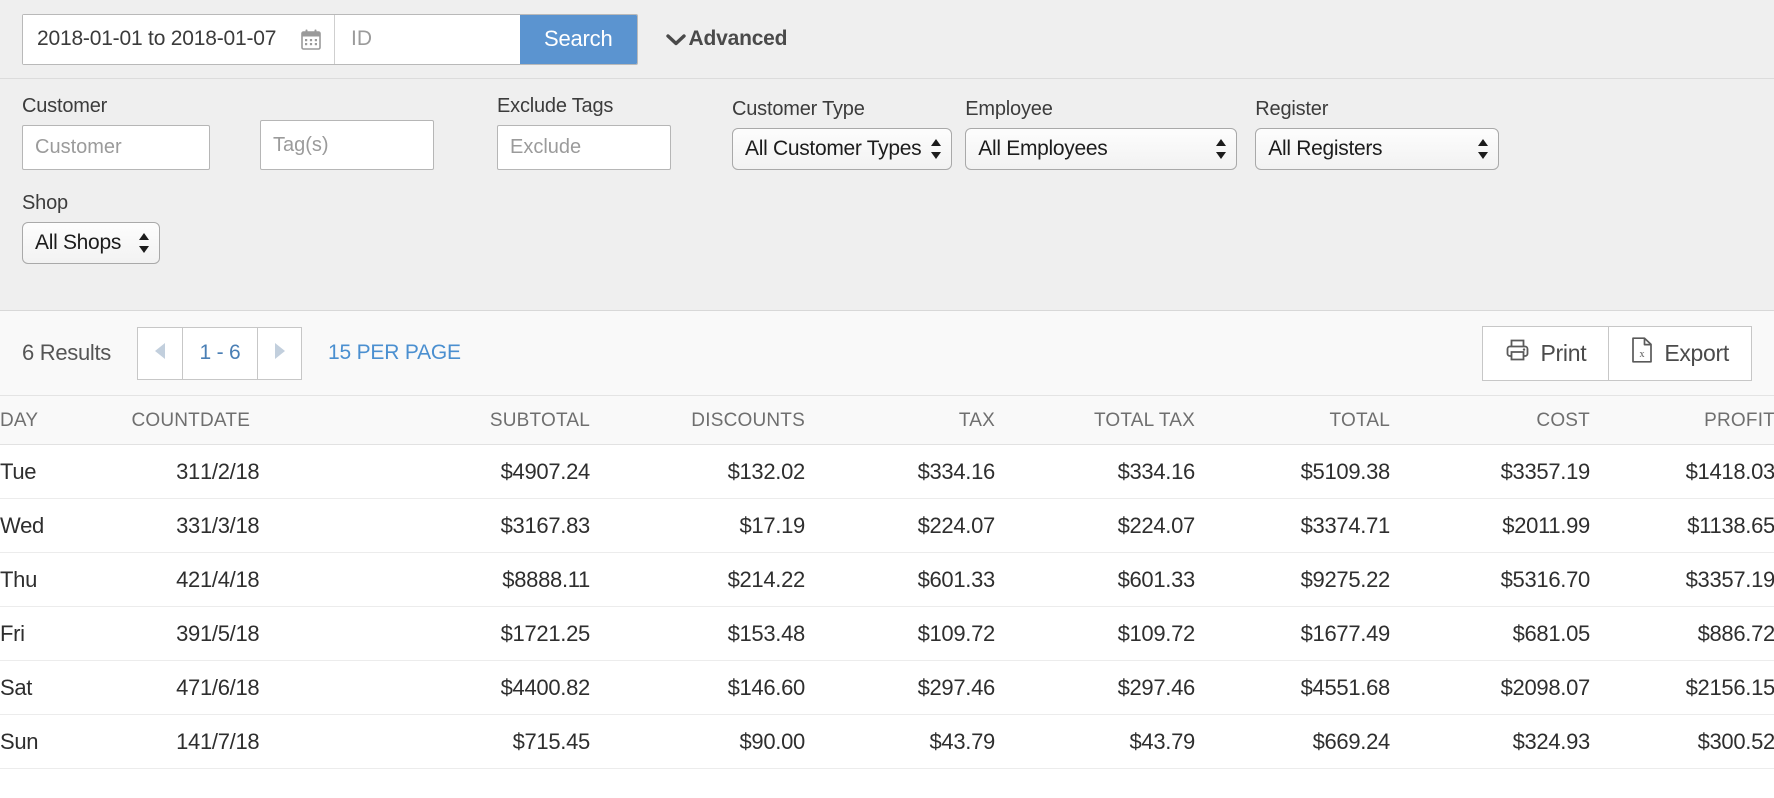 The image size is (1774, 798). What do you see at coordinates (290, 687) in the screenshot?
I see `cell-date: 1/6/18` at bounding box center [290, 687].